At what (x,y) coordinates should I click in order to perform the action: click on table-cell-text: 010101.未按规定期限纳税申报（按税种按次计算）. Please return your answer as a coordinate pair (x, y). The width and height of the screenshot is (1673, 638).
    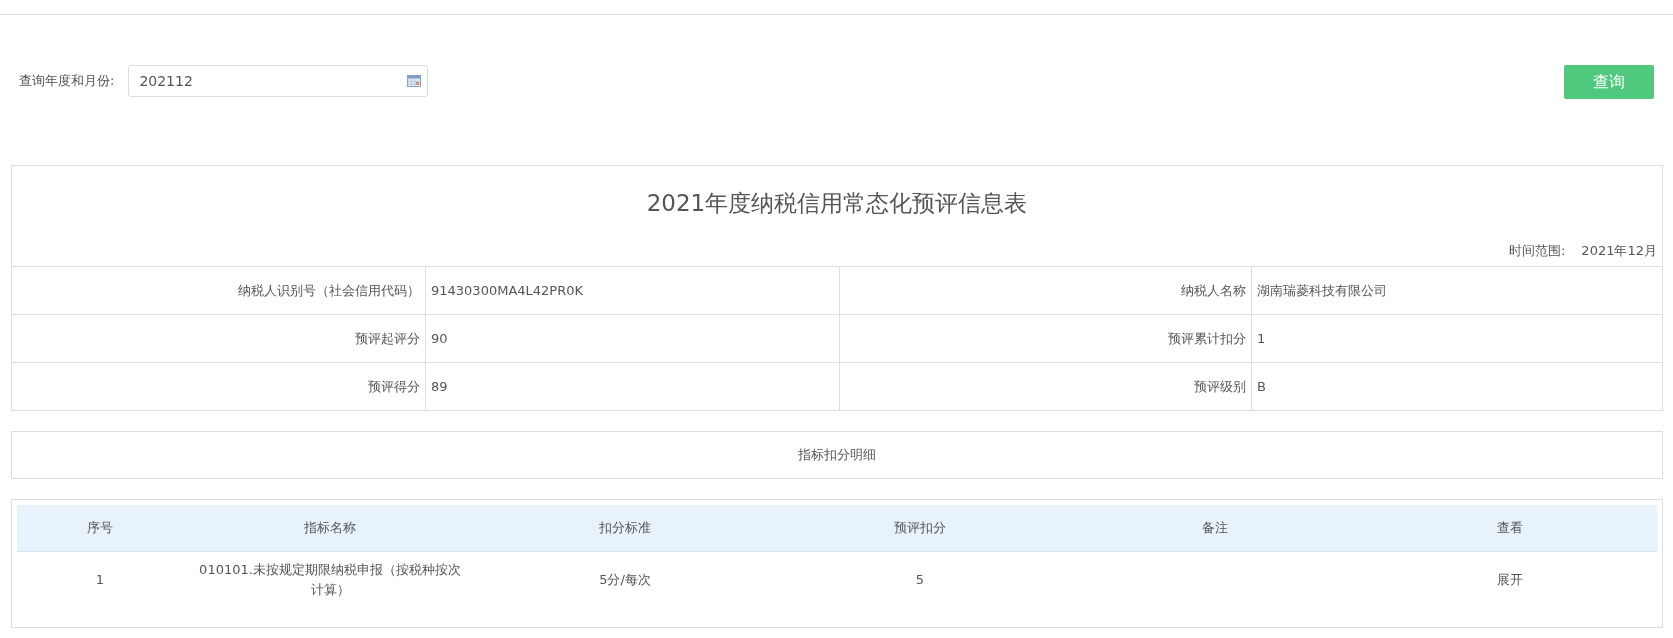
    Looking at the image, I should click on (330, 580).